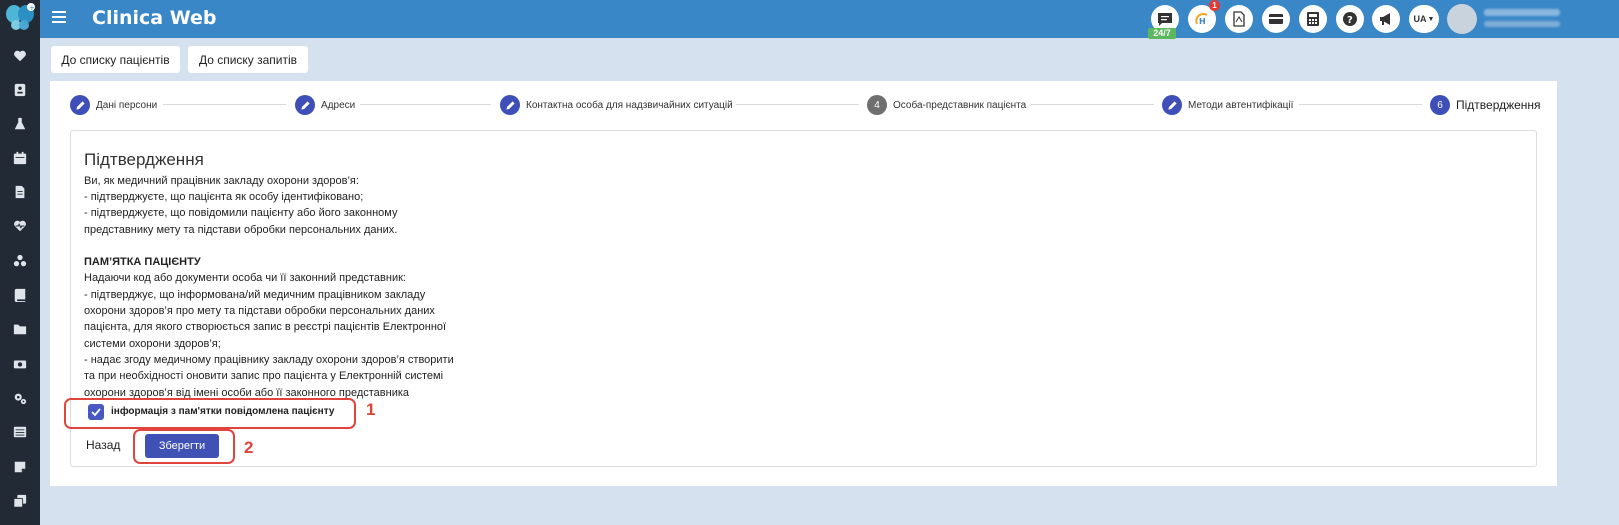  Describe the element at coordinates (1420, 19) in the screenshot. I see `language-code: UA` at that location.